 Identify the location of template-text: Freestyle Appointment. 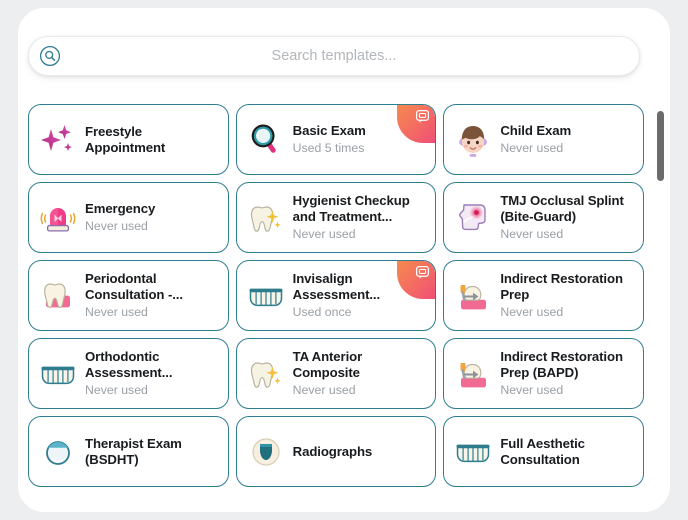
(152, 140).